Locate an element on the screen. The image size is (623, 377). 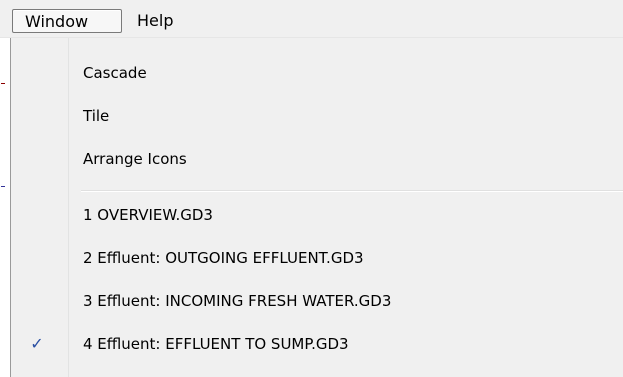
background-window-edge is located at coordinates (5, 207).